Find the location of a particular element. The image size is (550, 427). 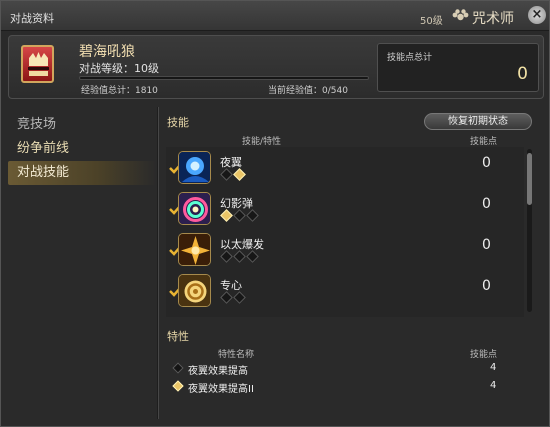

skill-points-label: 技能点总计 is located at coordinates (410, 58).